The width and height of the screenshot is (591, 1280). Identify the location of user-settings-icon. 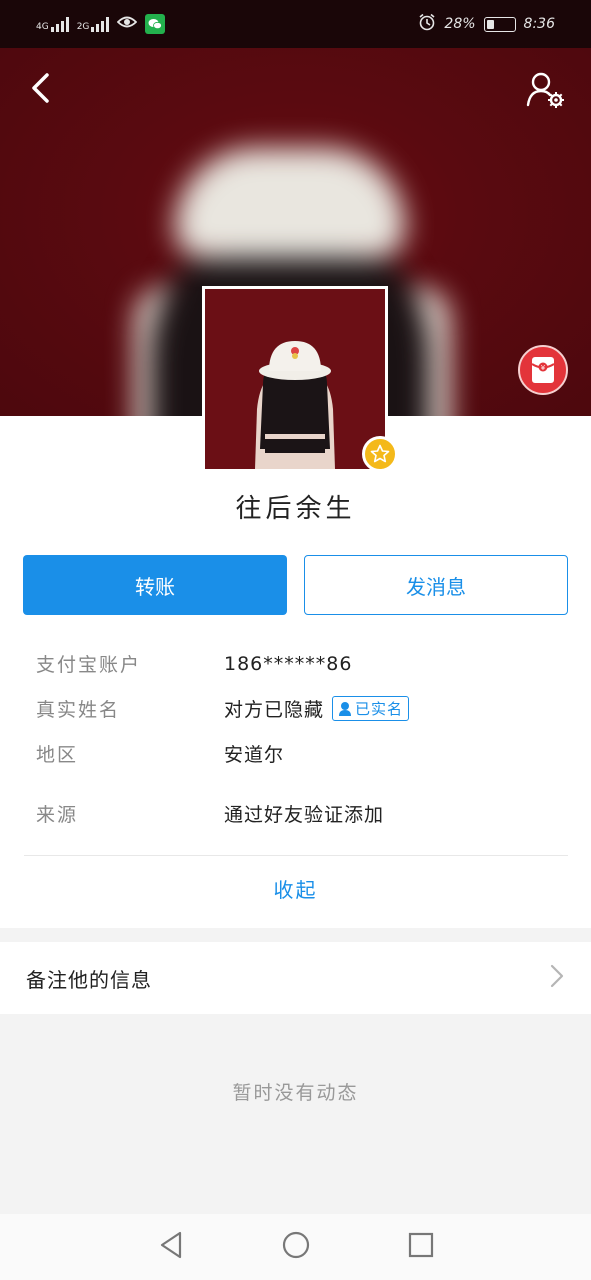
(545, 90).